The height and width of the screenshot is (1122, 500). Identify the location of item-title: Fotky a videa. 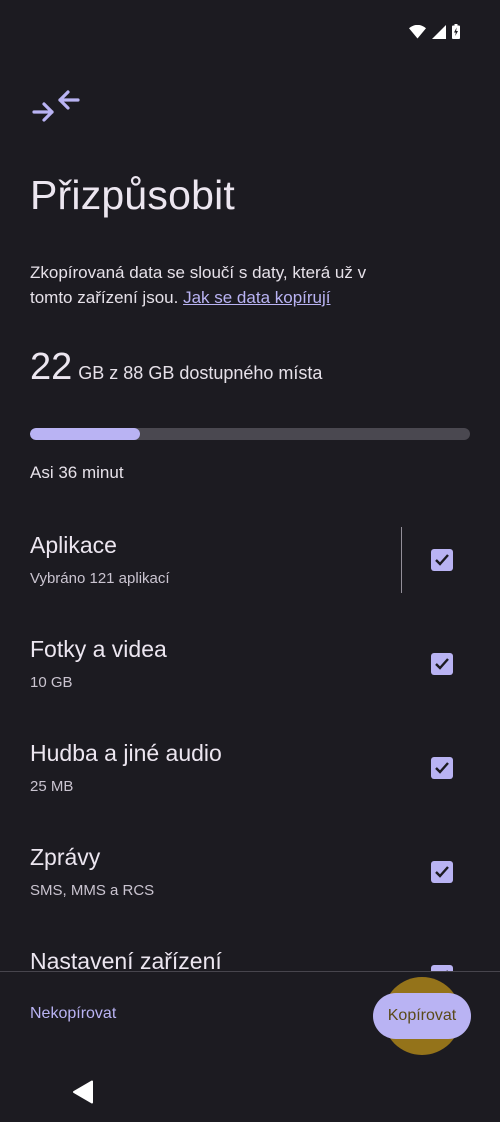
(98, 649).